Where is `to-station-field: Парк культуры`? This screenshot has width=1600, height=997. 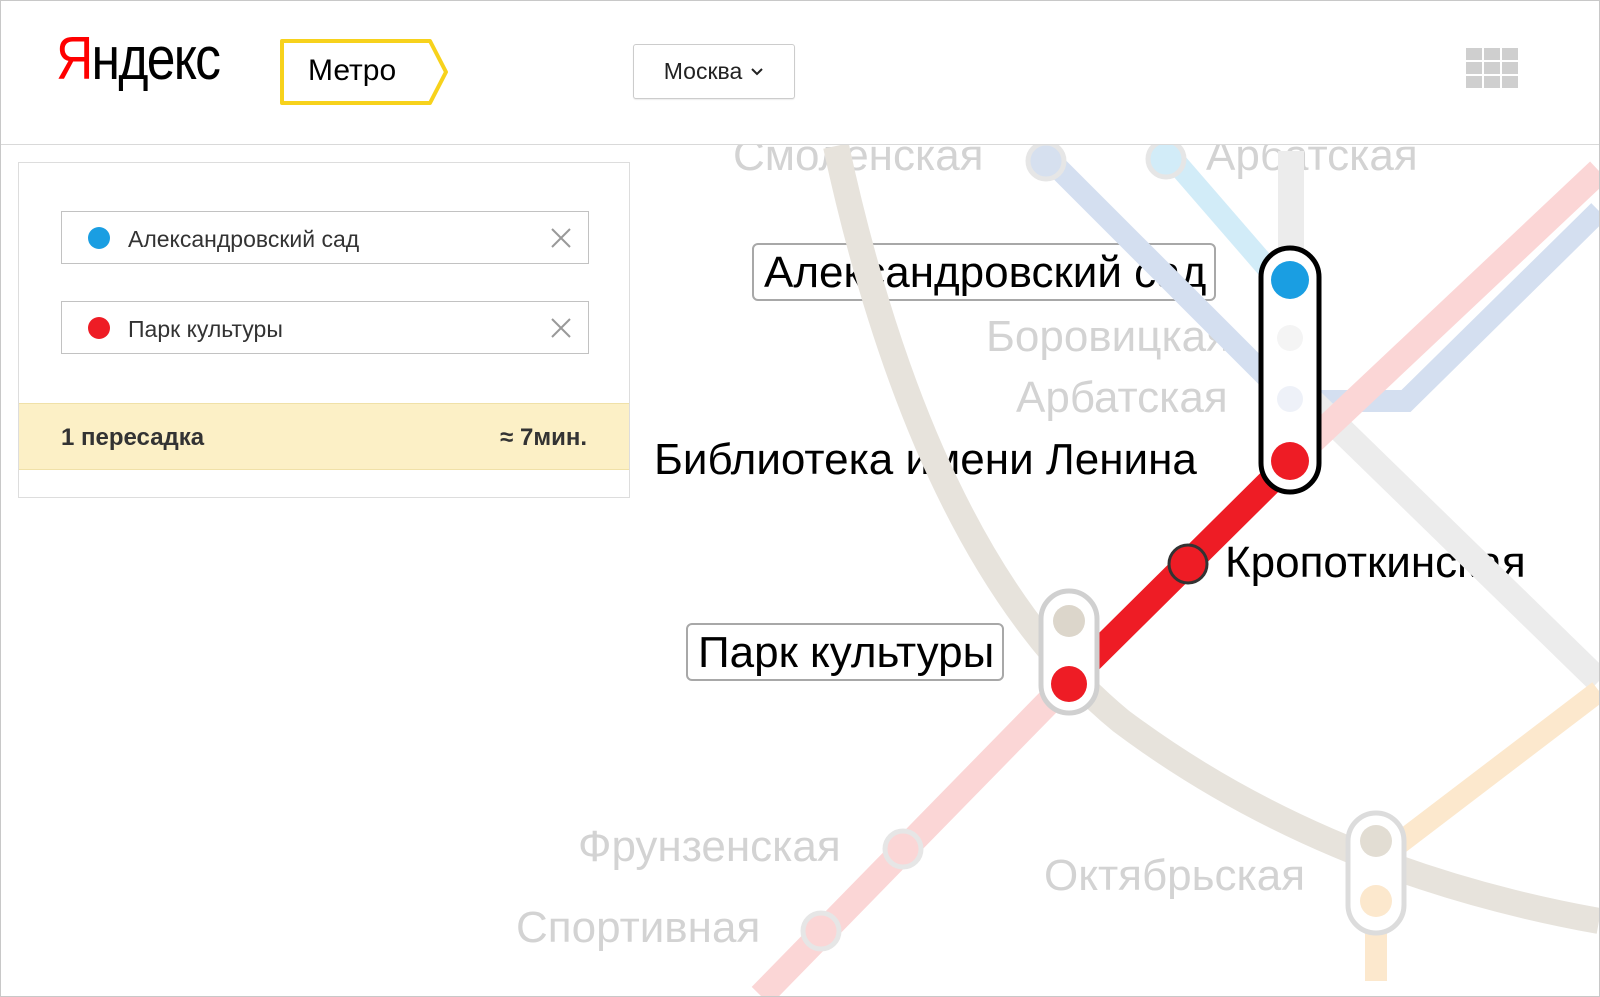
to-station-field: Парк культуры is located at coordinates (325, 327).